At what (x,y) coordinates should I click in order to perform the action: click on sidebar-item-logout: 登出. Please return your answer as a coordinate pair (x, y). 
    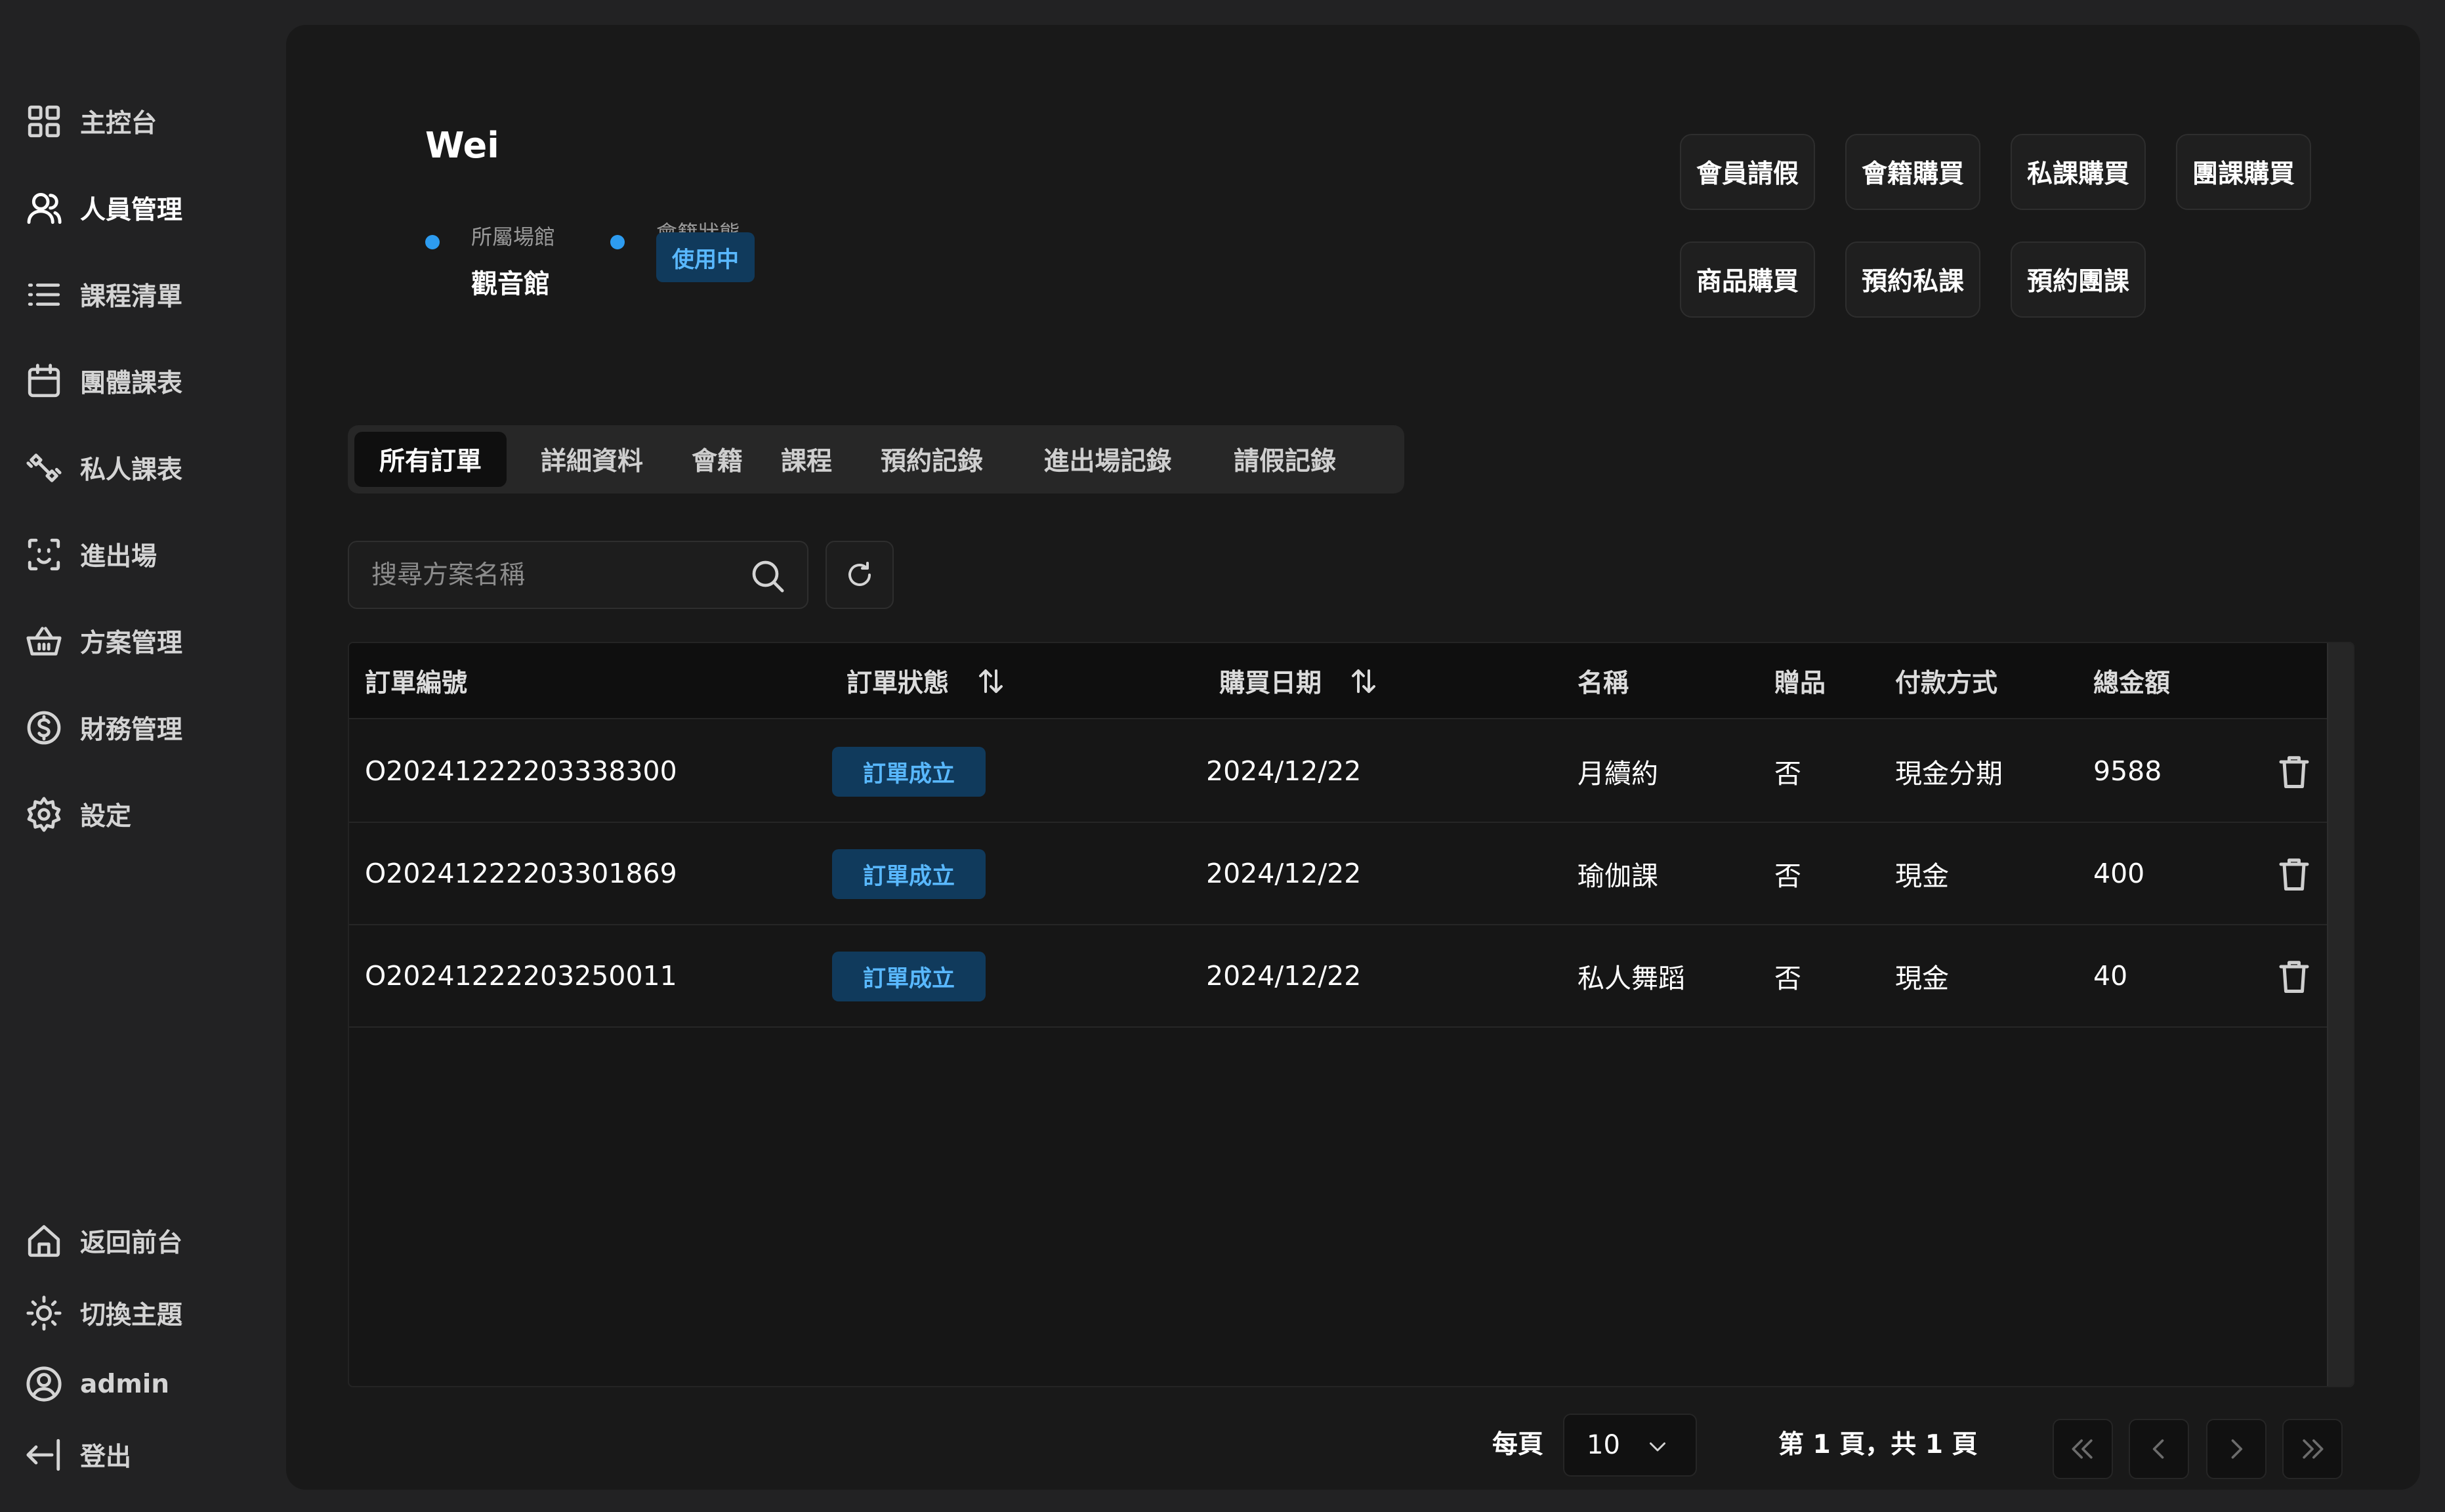
    Looking at the image, I should click on (78, 1455).